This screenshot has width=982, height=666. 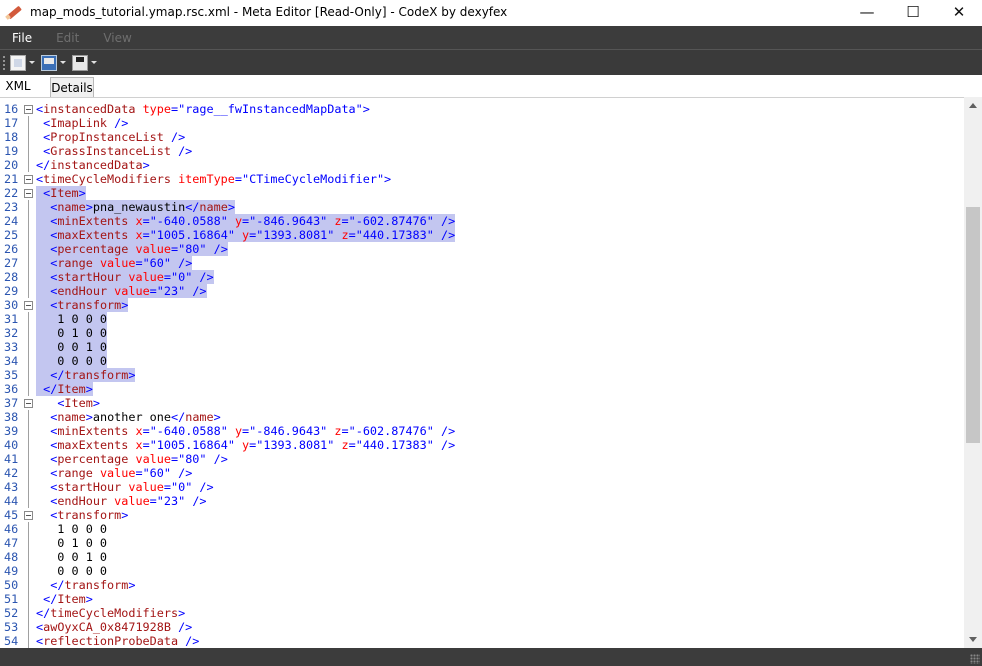 I want to click on tab-xml: XML, so click(x=18, y=86).